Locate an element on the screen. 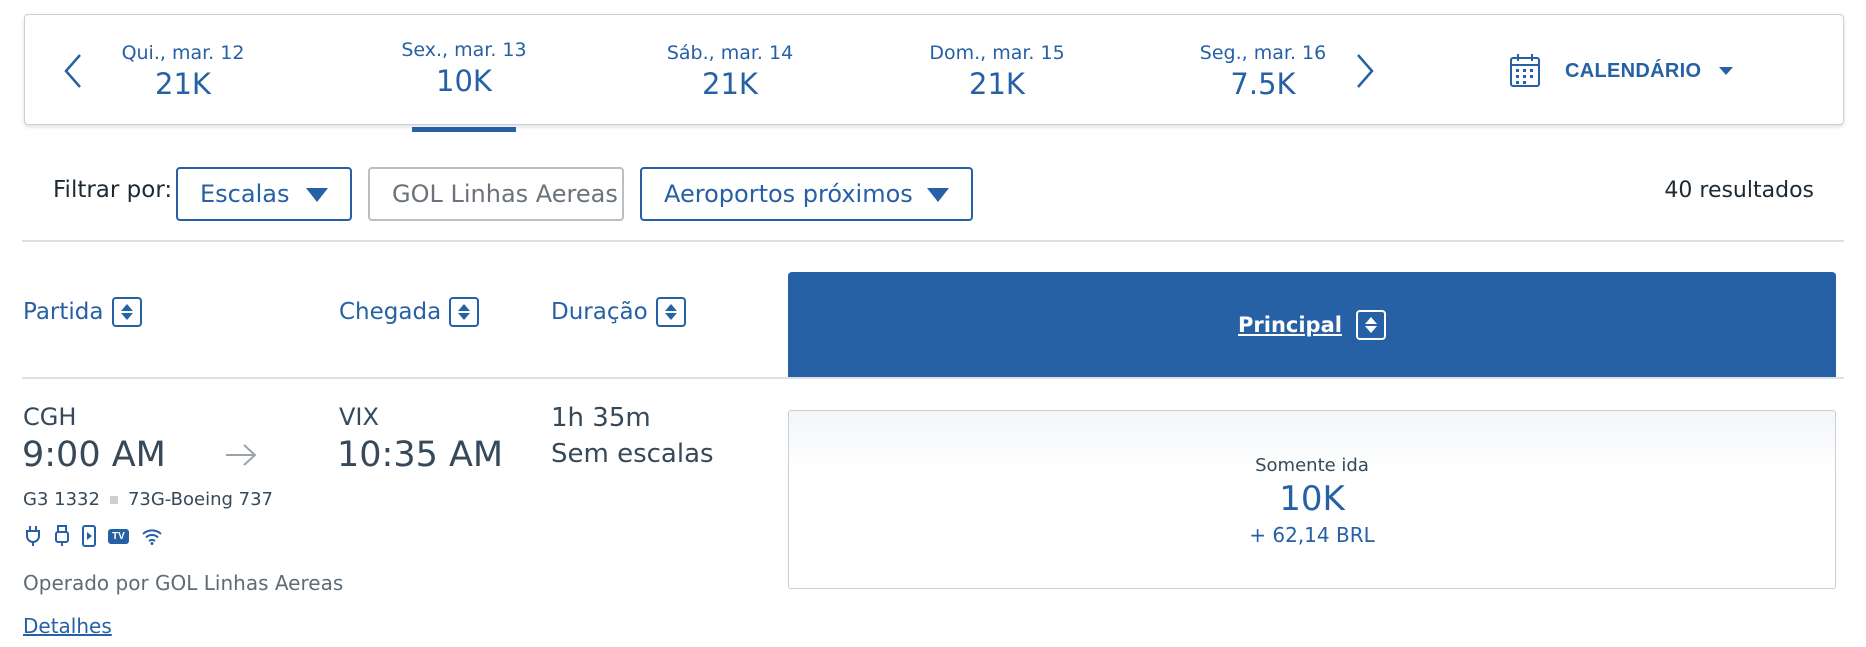 The width and height of the screenshot is (1866, 647). stops-info: Sem escalas is located at coordinates (632, 454).